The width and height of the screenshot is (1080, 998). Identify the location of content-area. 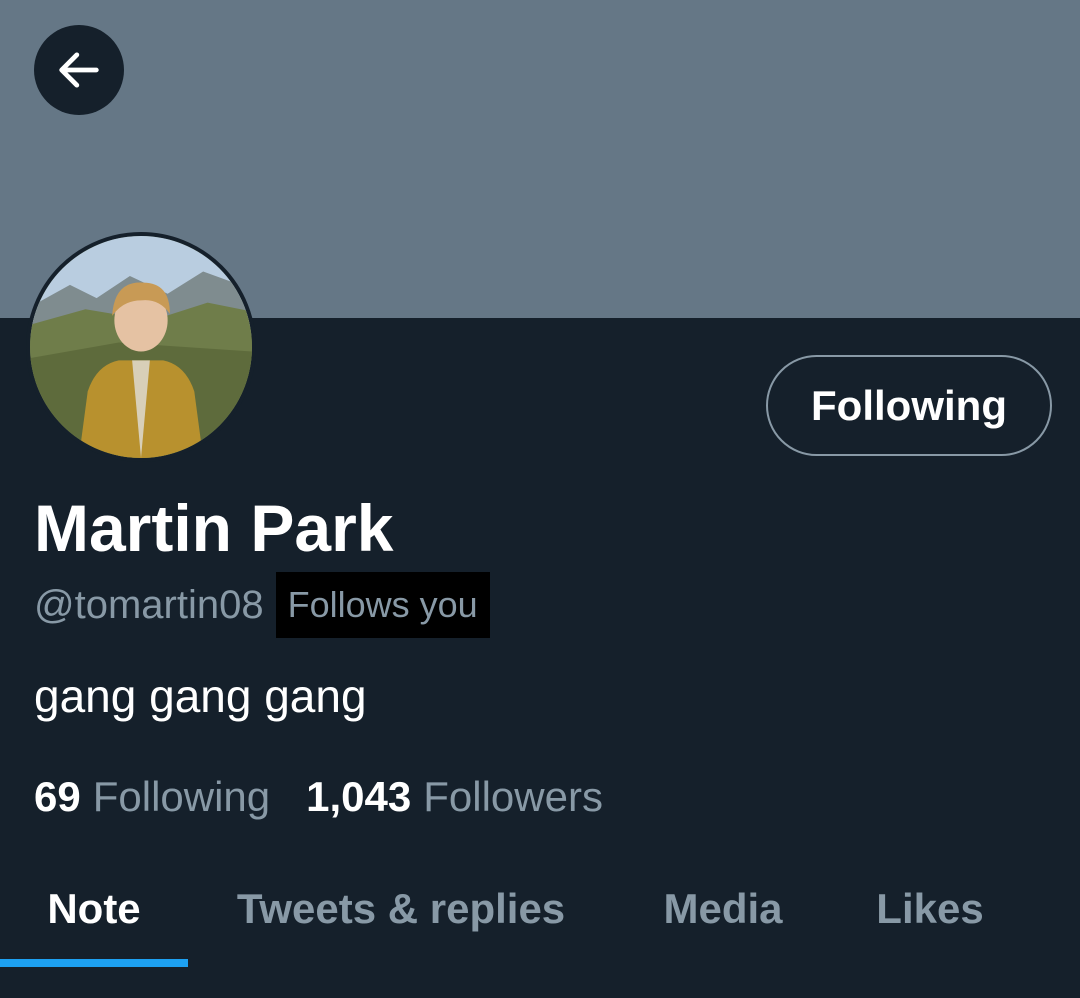
(540, 983).